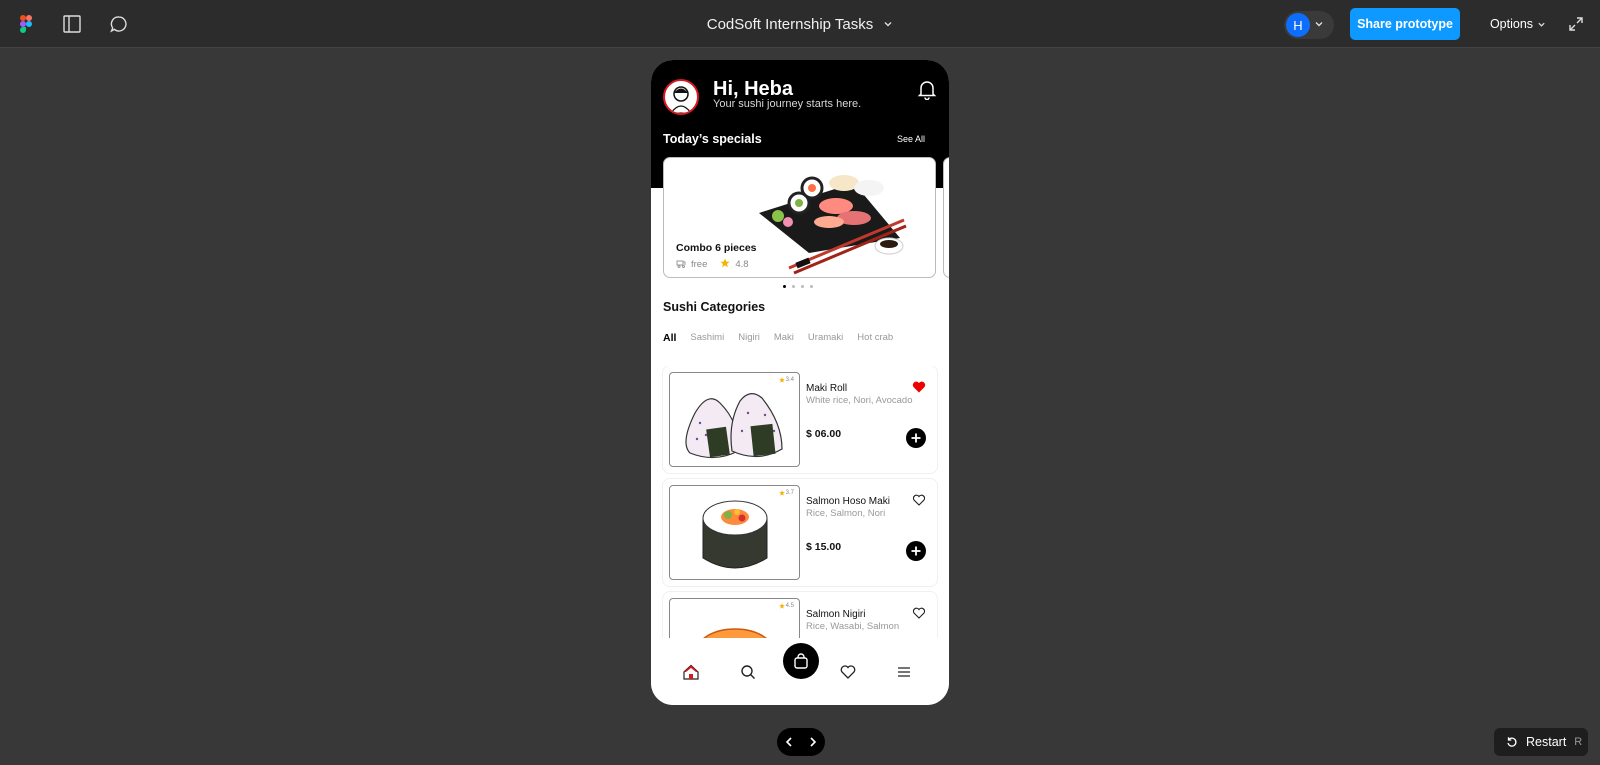  What do you see at coordinates (875, 338) in the screenshot?
I see `tab-hot-crab: Hot crab` at bounding box center [875, 338].